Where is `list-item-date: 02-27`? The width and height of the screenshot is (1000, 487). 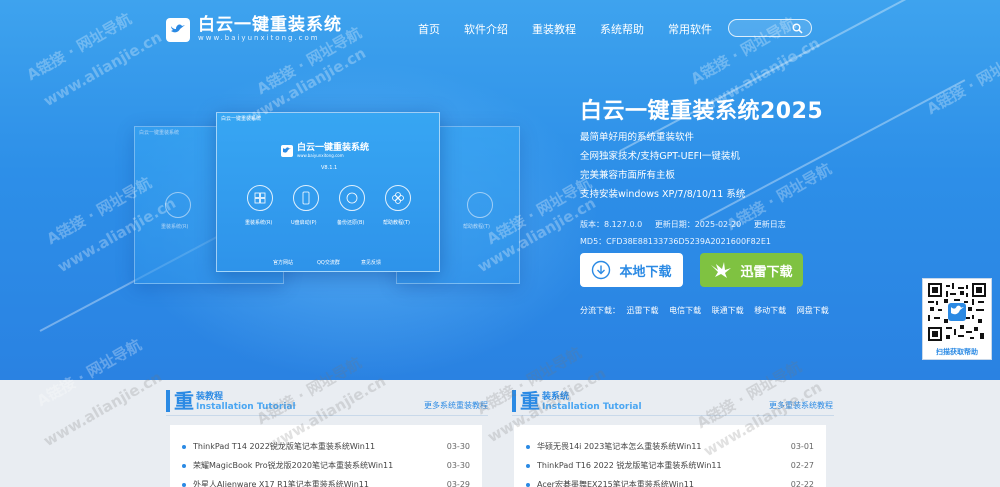 list-item-date: 02-27 is located at coordinates (802, 465).